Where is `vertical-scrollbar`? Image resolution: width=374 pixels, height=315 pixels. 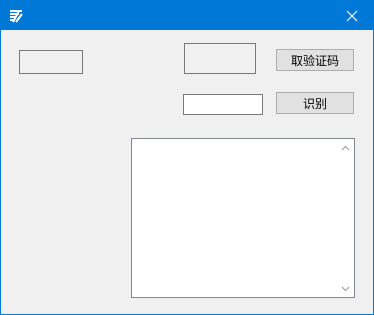
vertical-scrollbar is located at coordinates (345, 218).